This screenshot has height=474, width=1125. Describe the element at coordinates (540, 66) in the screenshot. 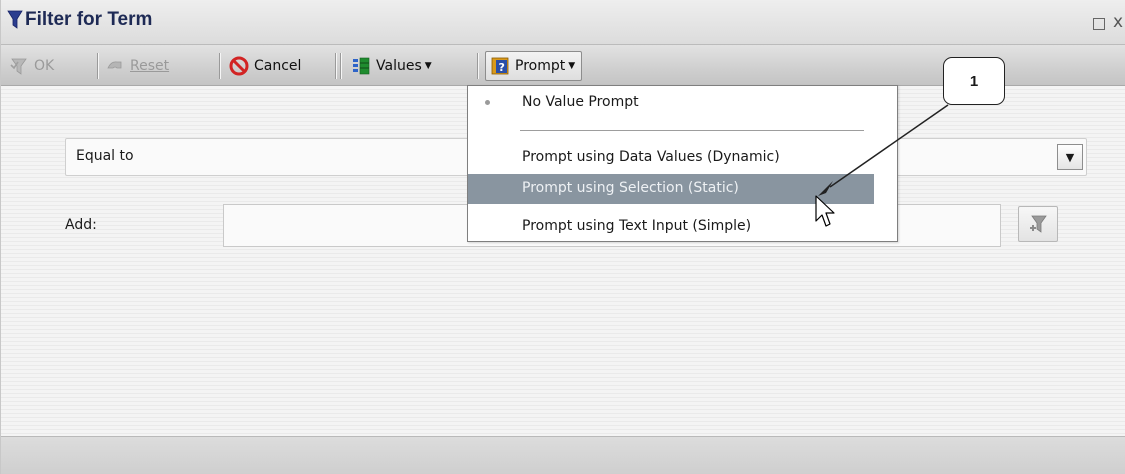

I see `prompt-label: Prompt` at that location.